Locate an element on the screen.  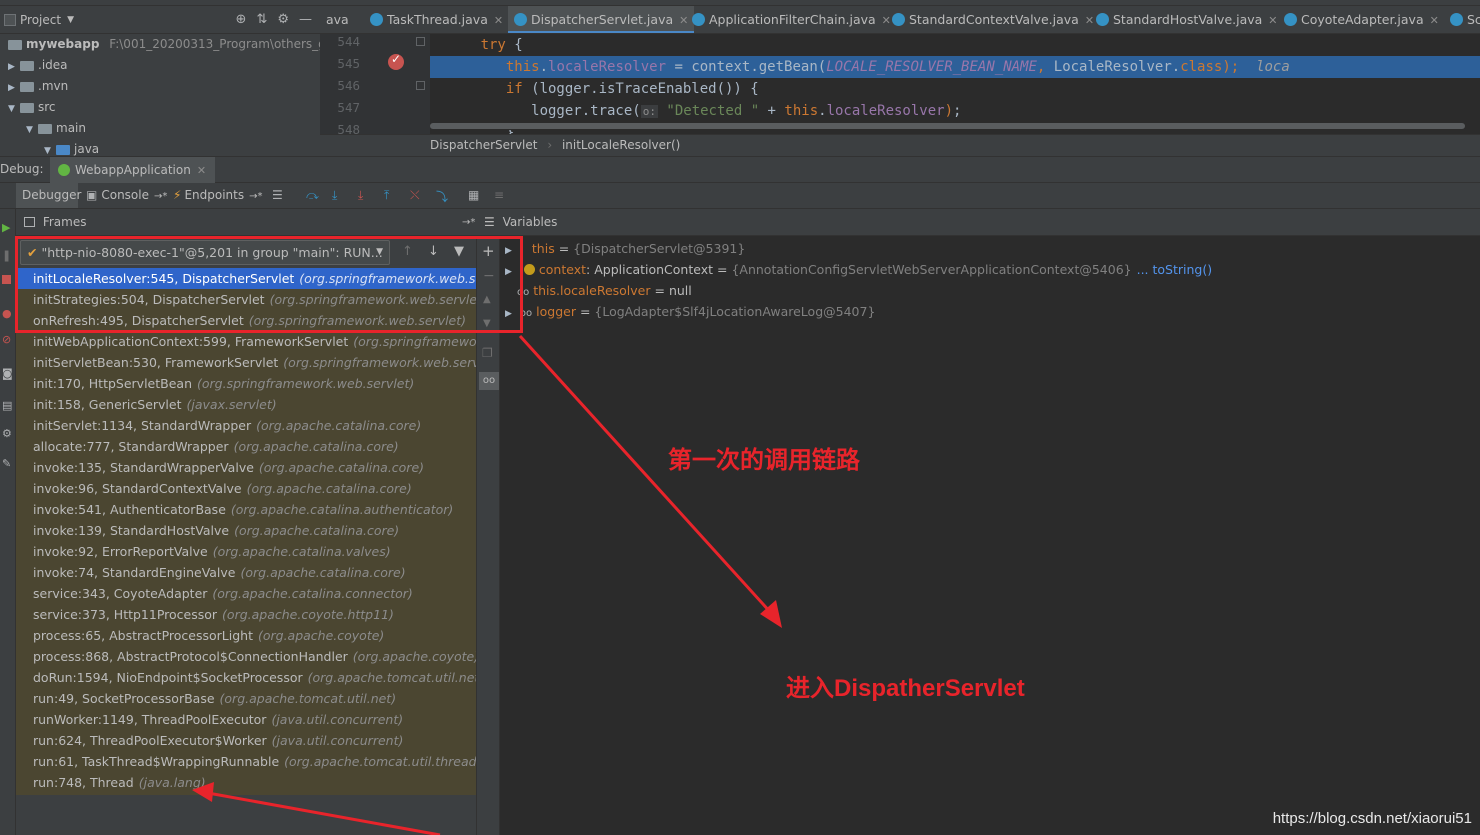
arrow-head is located at coordinates (203, 792).